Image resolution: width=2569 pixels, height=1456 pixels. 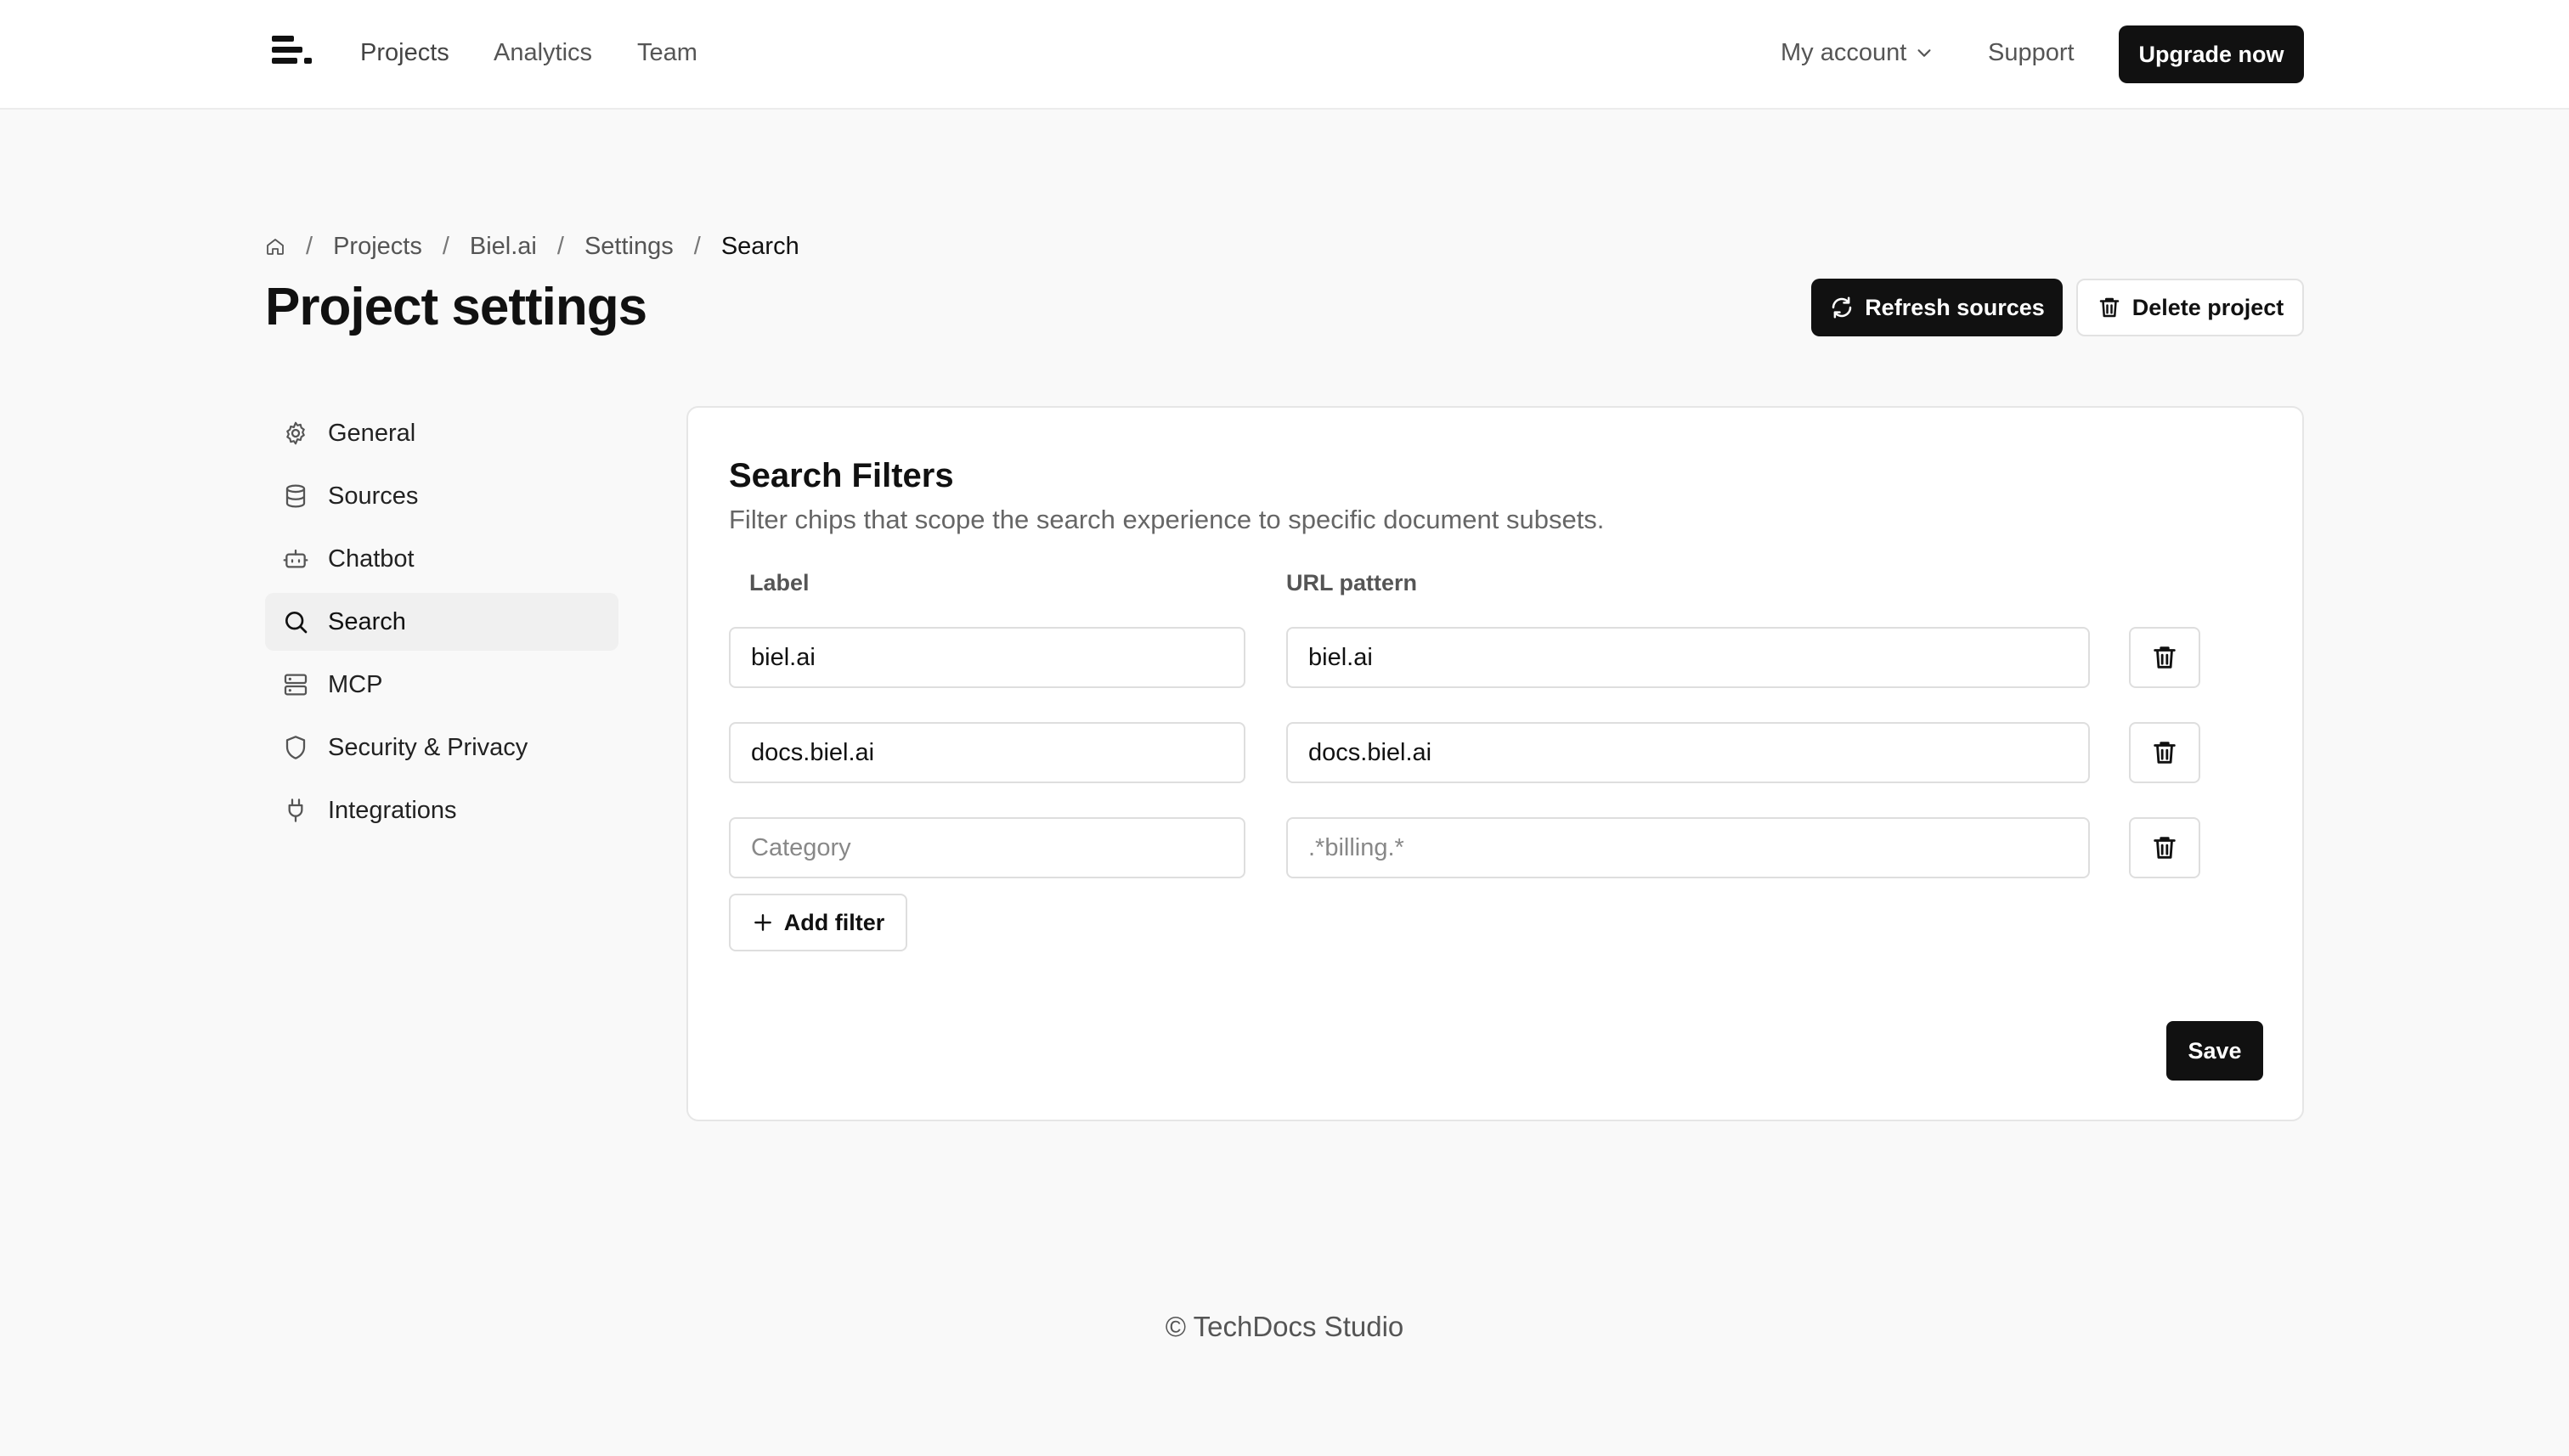 I want to click on sidebar-item-label: Integrations, so click(x=393, y=810).